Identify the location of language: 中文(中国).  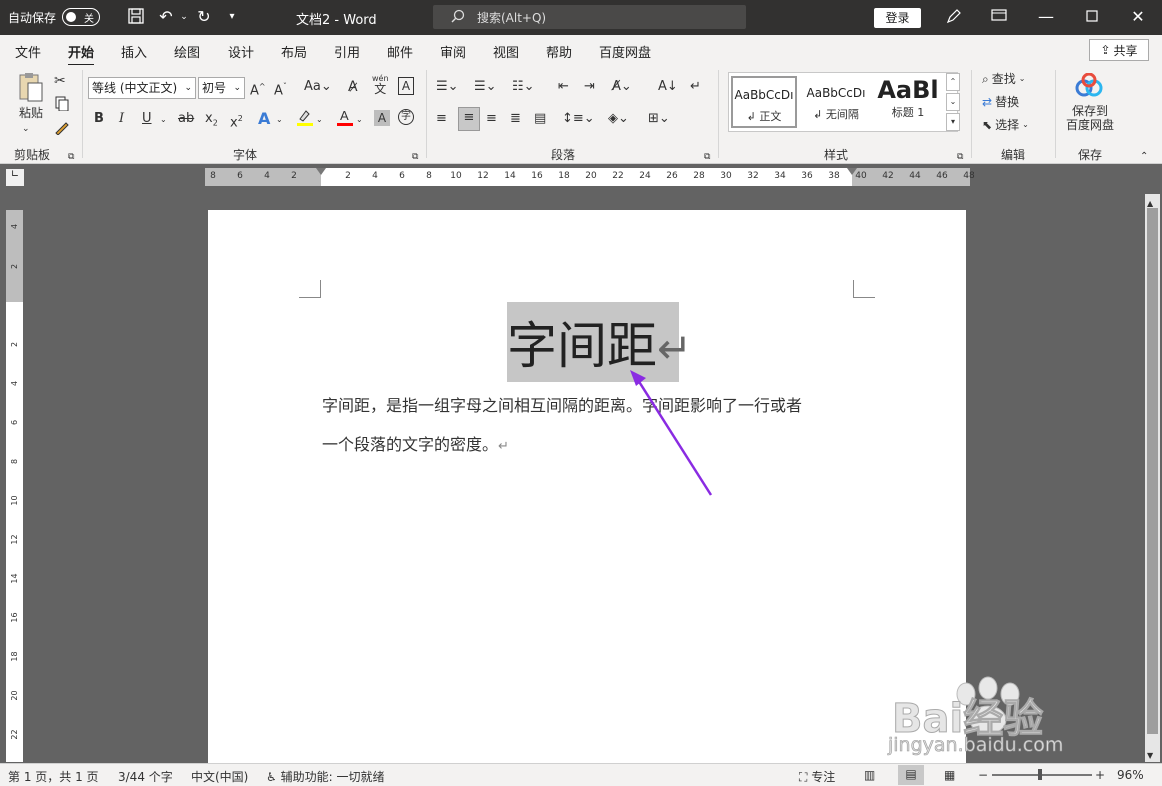
(219, 776).